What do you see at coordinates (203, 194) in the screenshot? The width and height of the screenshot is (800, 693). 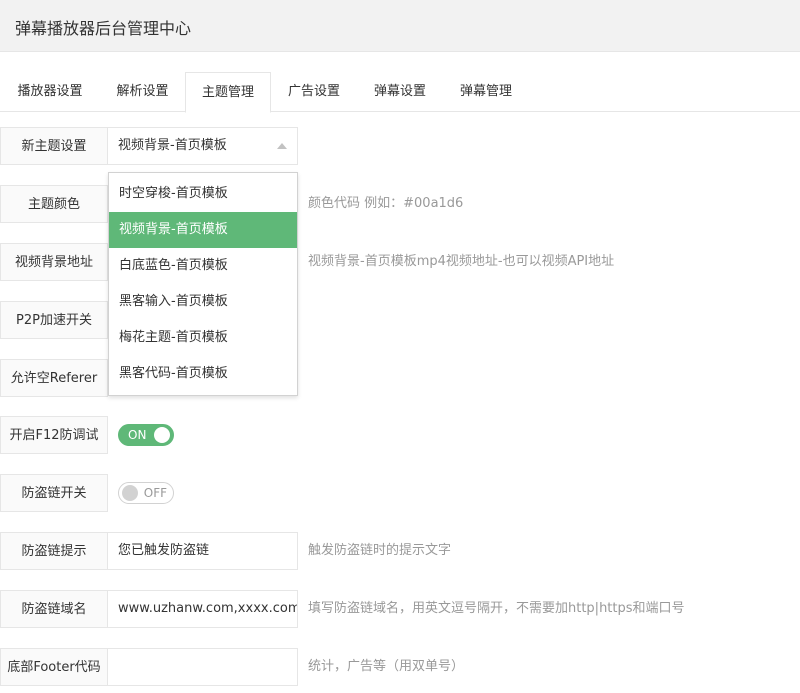 I see `dropdown-option: 时空穿梭-首页模板` at bounding box center [203, 194].